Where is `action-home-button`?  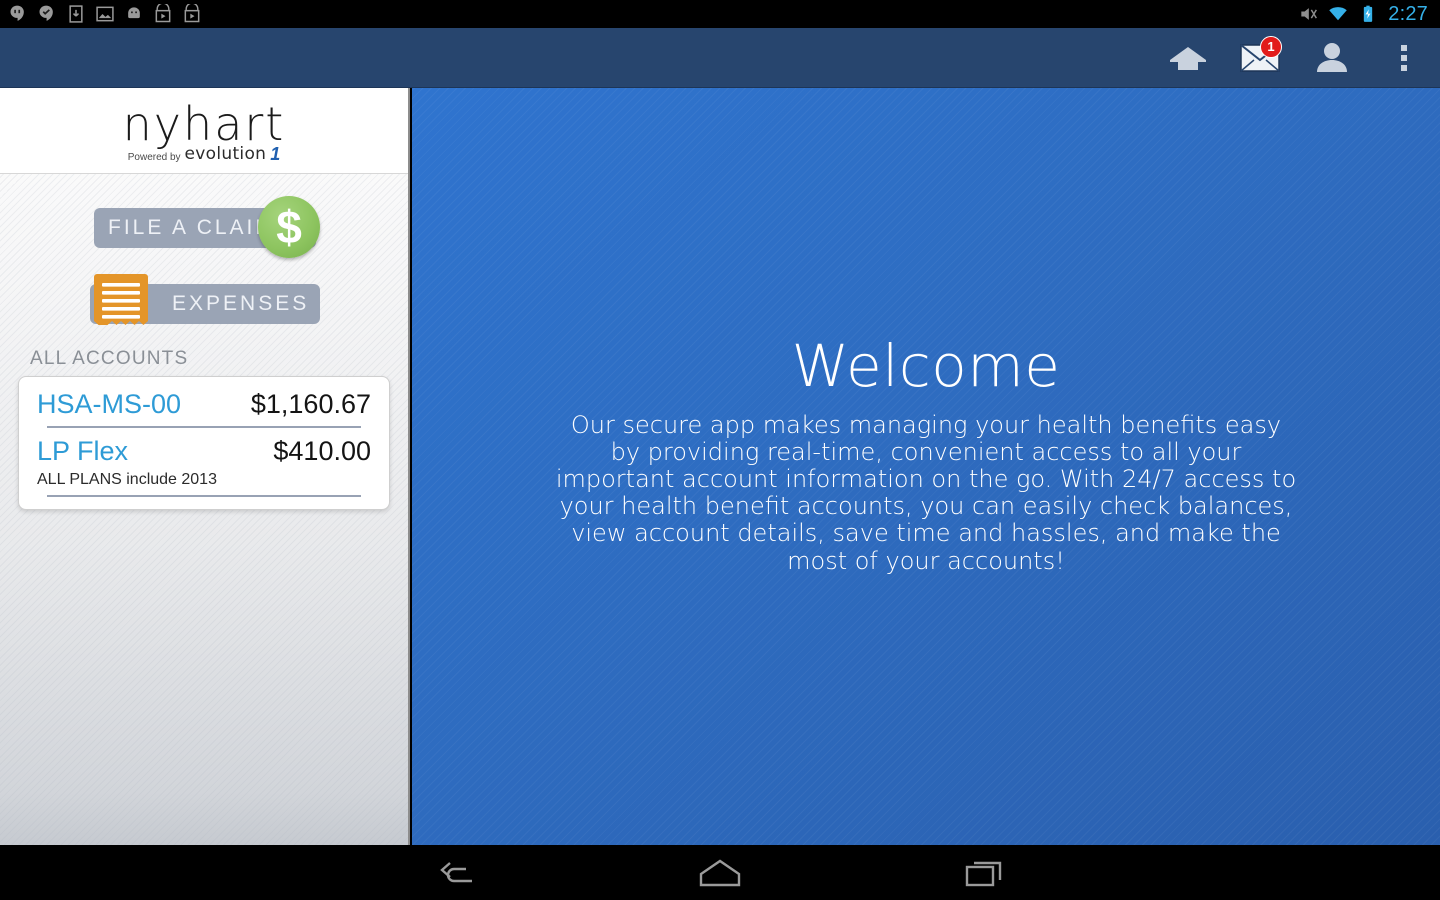 action-home-button is located at coordinates (1188, 58).